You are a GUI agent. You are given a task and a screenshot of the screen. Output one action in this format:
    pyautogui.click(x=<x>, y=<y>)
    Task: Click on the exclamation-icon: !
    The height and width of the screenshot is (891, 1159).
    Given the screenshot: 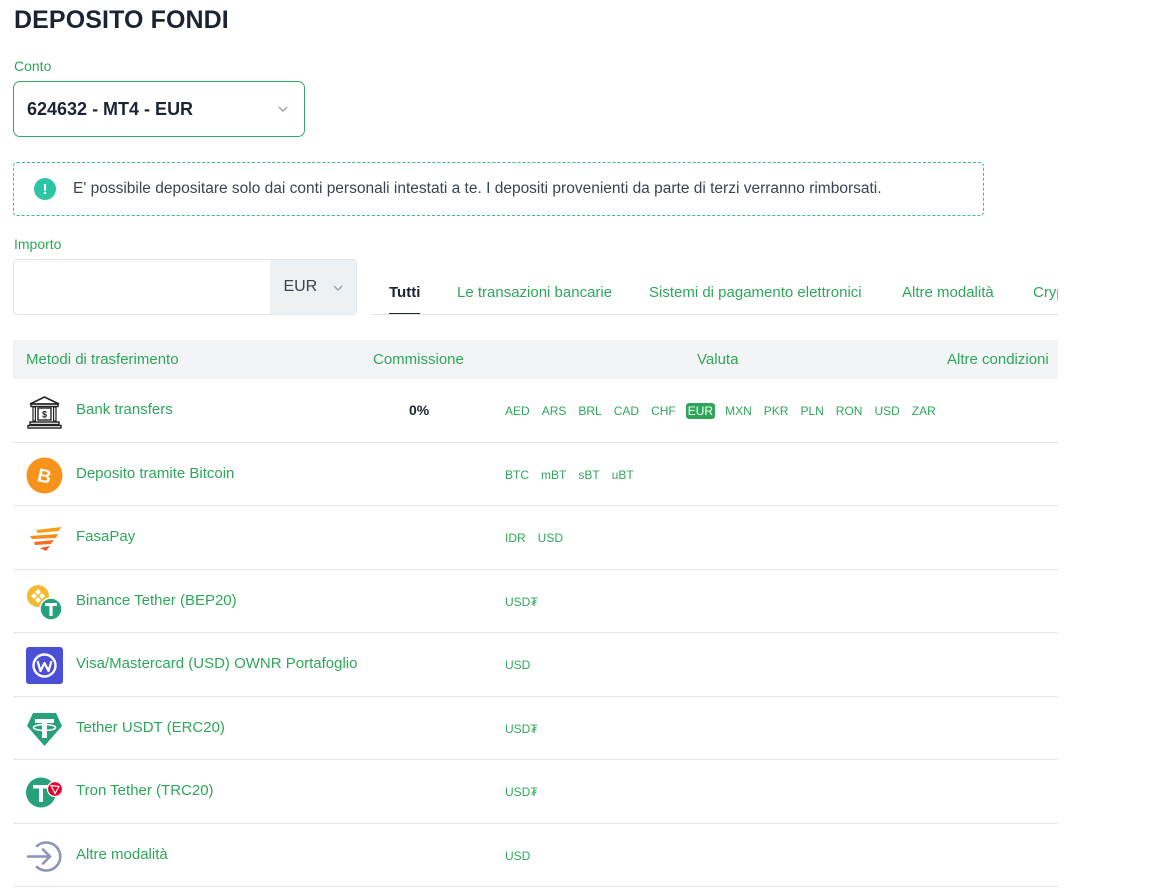 What is the action you would take?
    pyautogui.click(x=45, y=189)
    